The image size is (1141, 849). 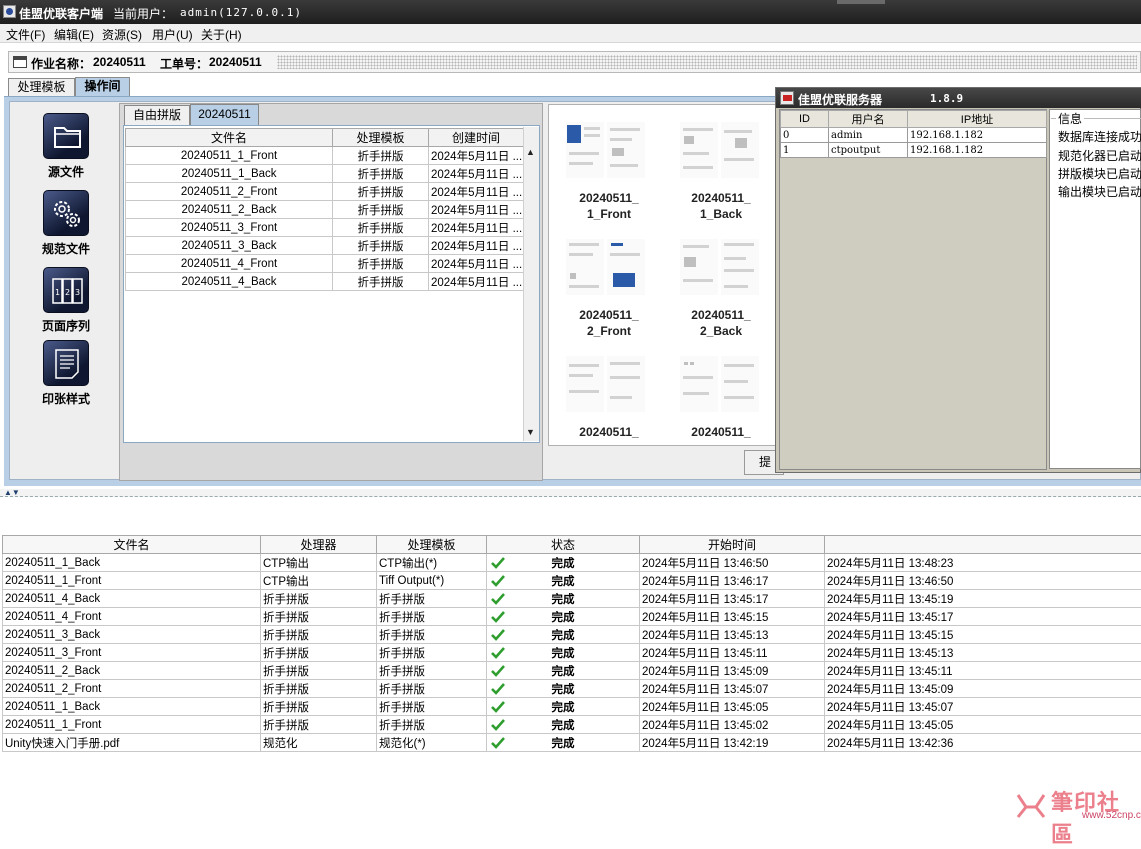 I want to click on file-name-cell: Unity快速入门手册.pdf, so click(x=132, y=743).